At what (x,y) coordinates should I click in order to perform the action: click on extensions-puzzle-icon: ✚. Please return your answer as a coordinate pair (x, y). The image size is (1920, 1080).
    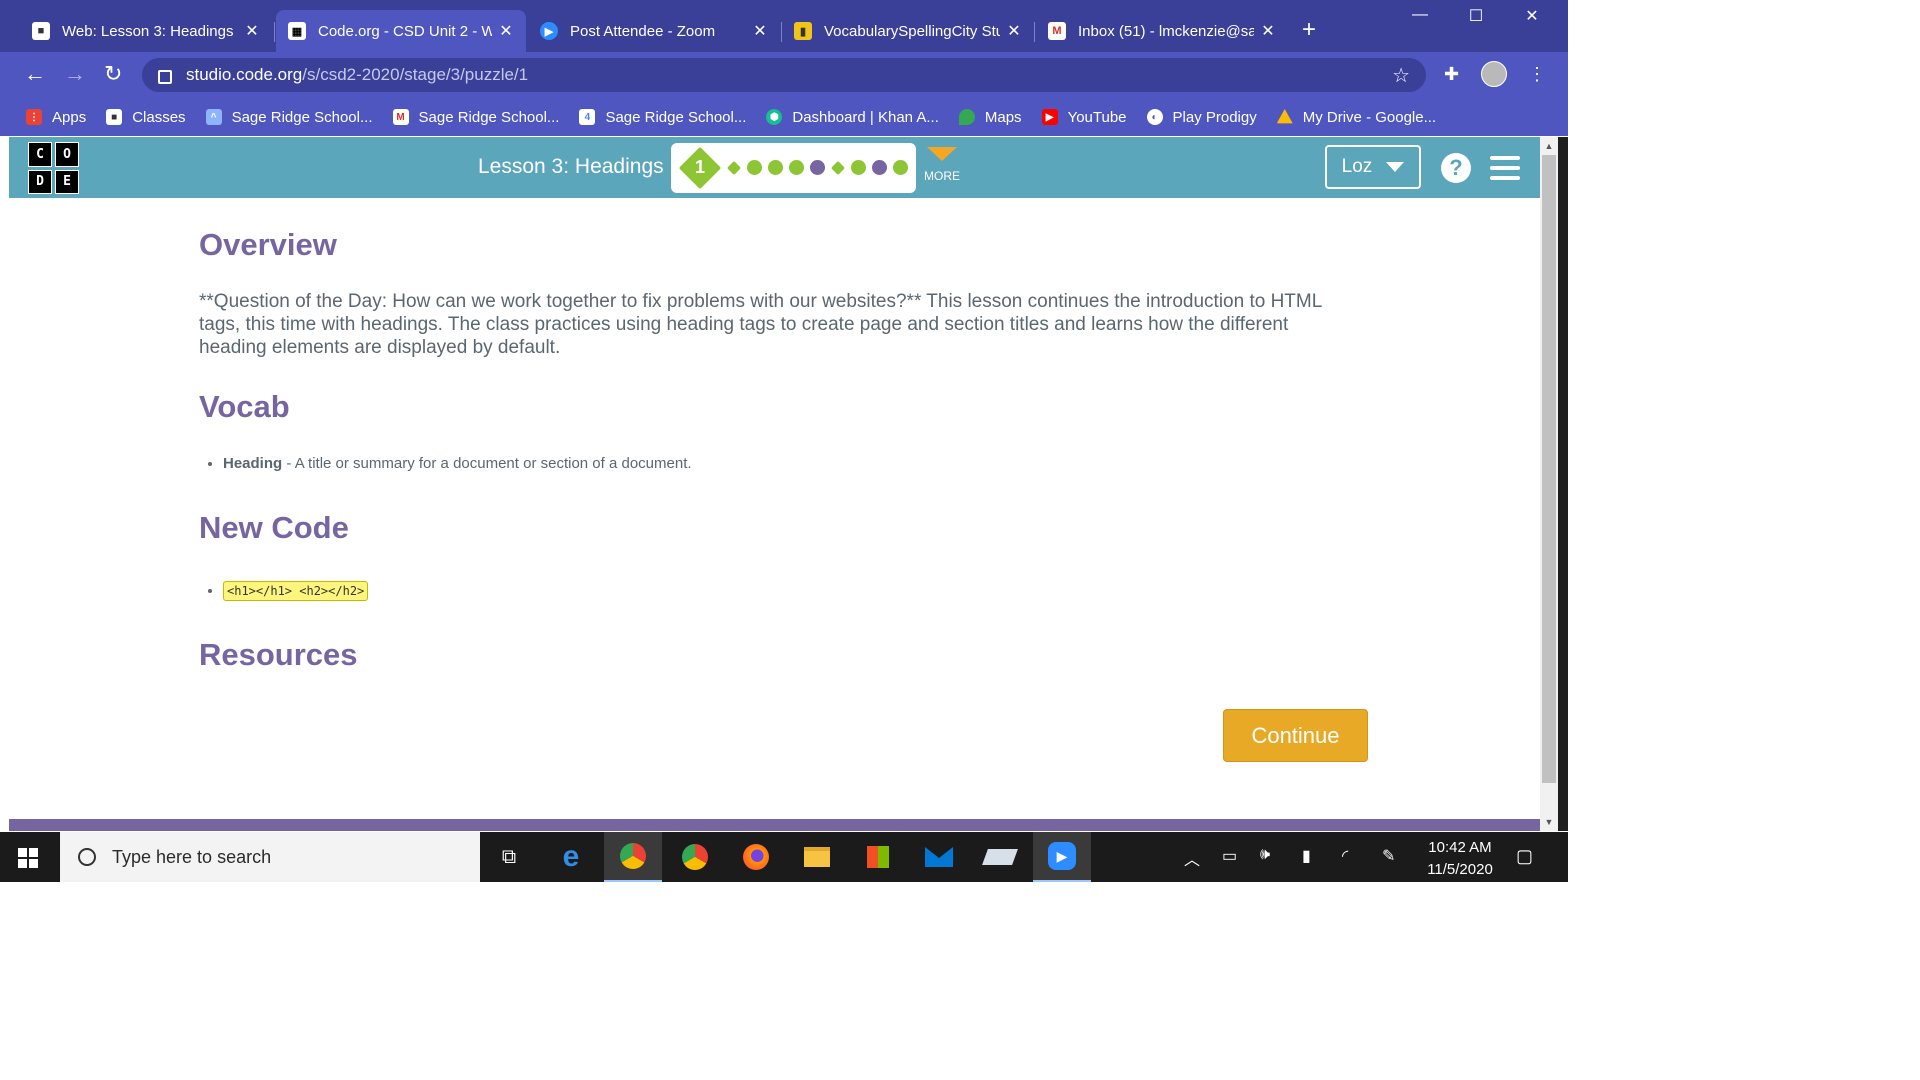
    Looking at the image, I should click on (1451, 74).